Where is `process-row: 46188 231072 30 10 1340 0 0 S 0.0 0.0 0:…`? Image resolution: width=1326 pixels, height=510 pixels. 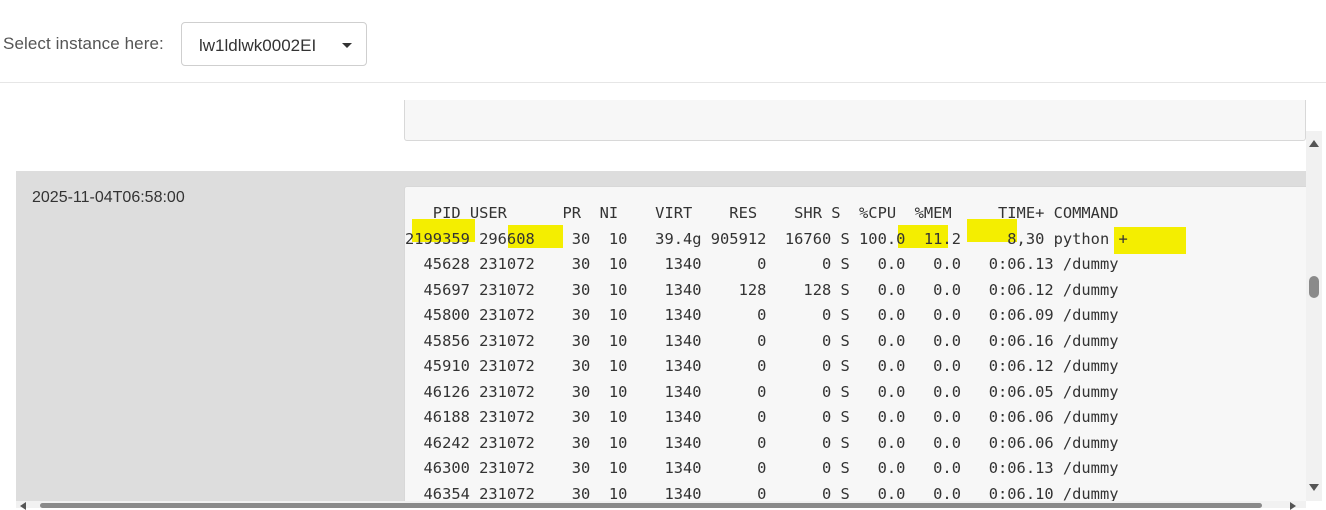
process-row: 46188 231072 30 10 1340 0 0 S 0.0 0.0 0:… is located at coordinates (762, 417).